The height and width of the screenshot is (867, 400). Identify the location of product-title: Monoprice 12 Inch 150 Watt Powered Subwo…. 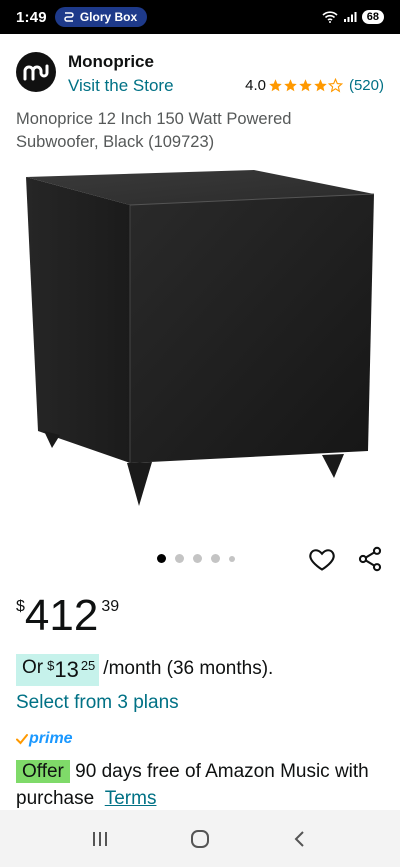
(154, 130).